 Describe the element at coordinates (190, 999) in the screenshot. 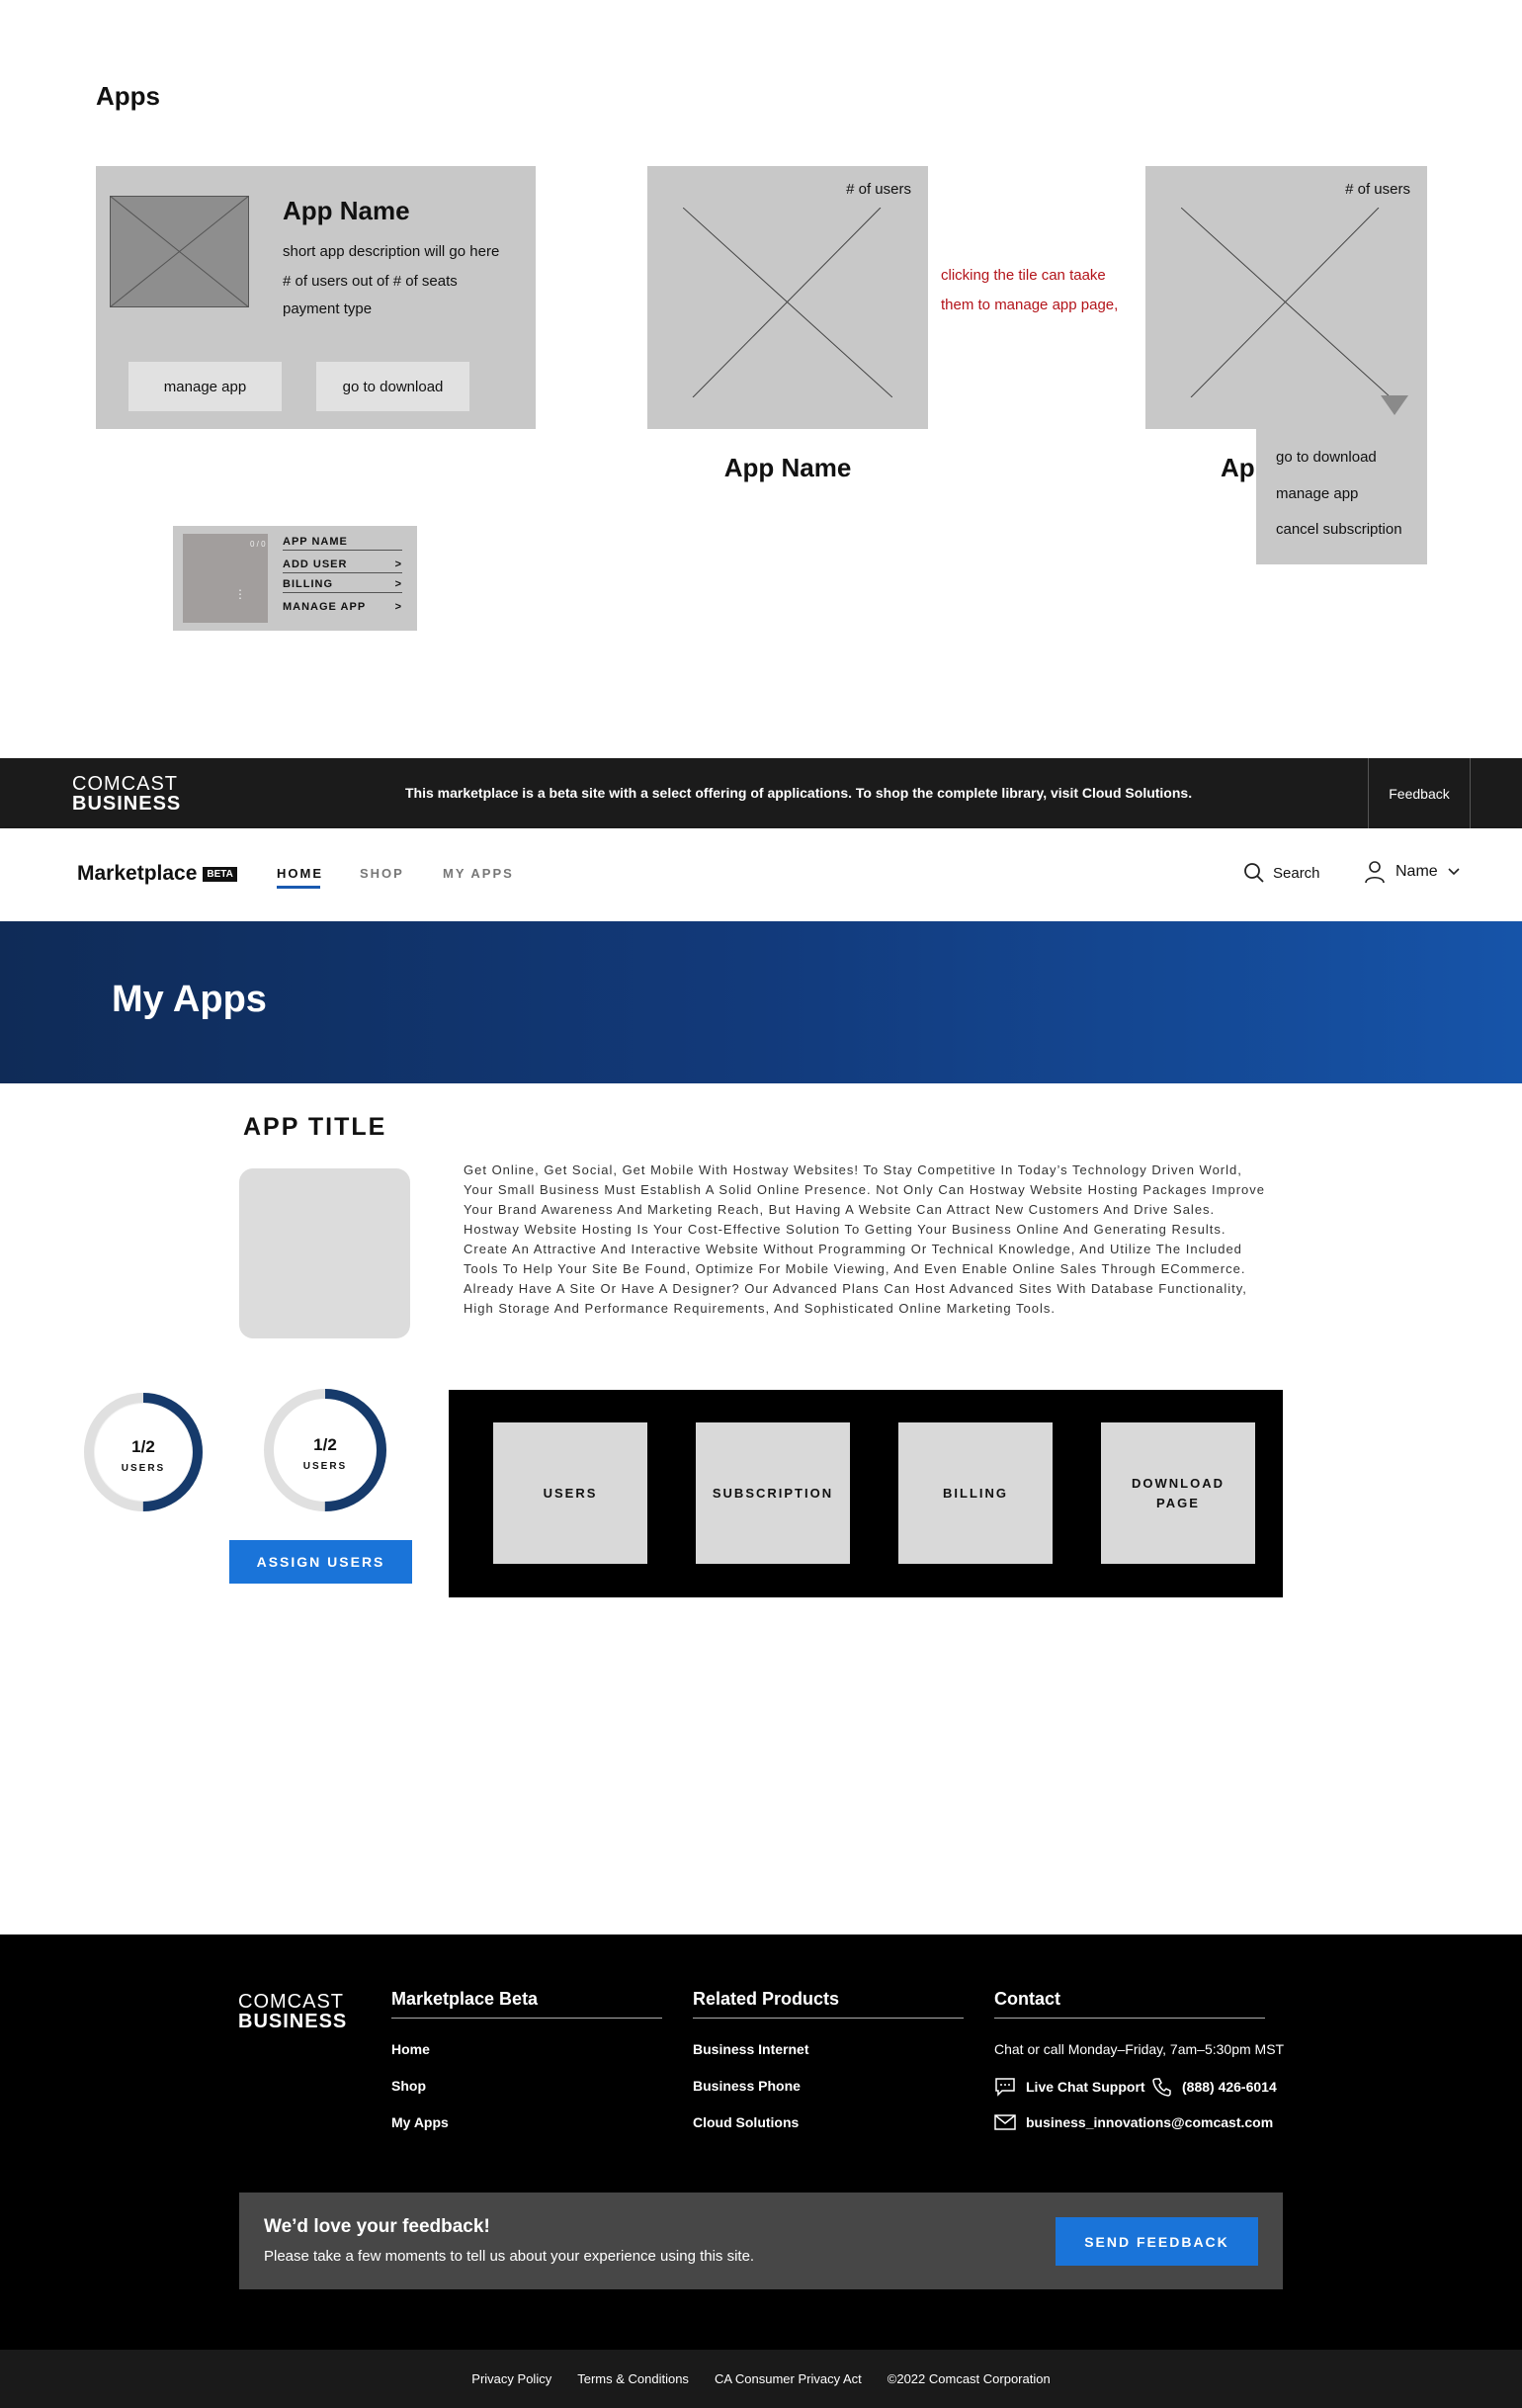

I see `page-title: My Apps` at that location.